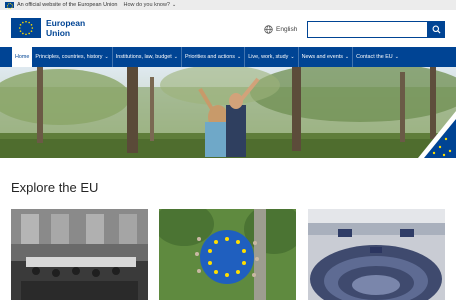 The image size is (456, 300). I want to click on nav-item-institutions: Institutions, law, budget ⌄, so click(147, 57).